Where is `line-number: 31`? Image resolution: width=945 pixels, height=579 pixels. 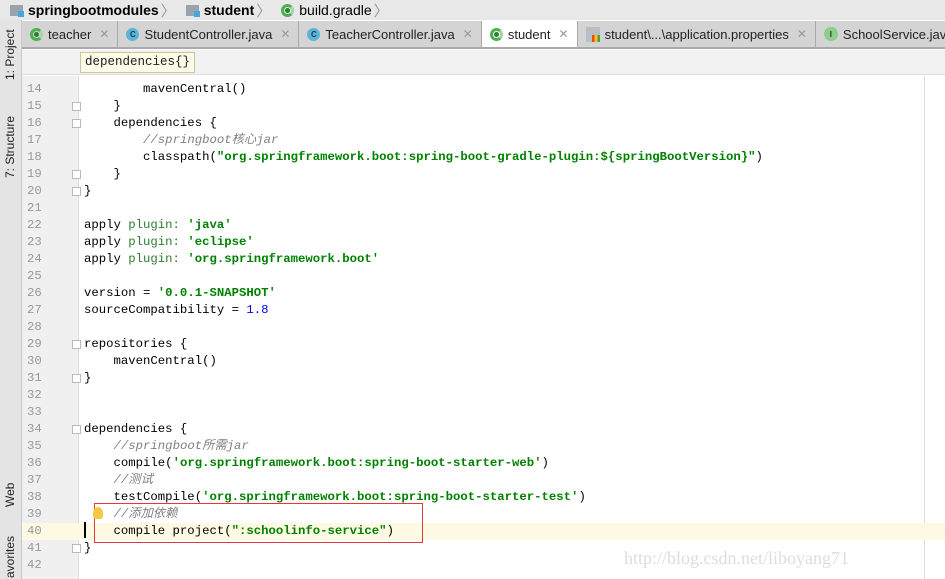
line-number: 31 is located at coordinates (34, 378).